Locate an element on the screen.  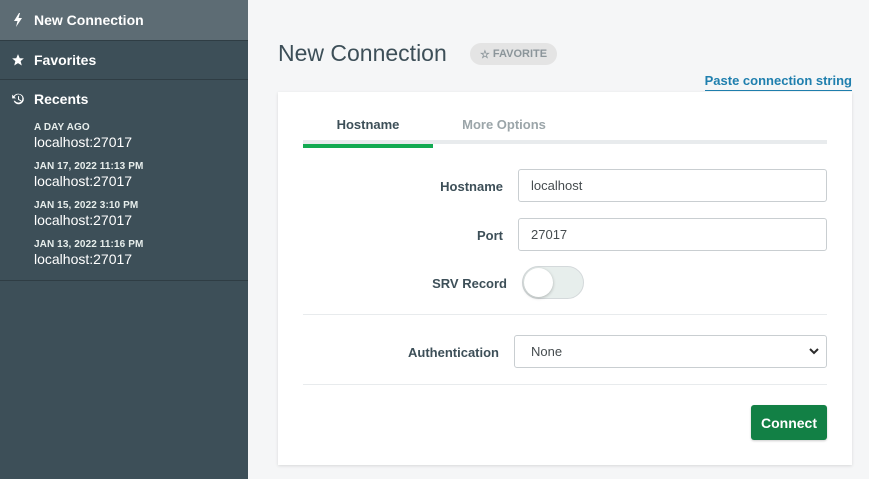
recent-timestamp: JAN 17, 2022 11:13 PM is located at coordinates (89, 166).